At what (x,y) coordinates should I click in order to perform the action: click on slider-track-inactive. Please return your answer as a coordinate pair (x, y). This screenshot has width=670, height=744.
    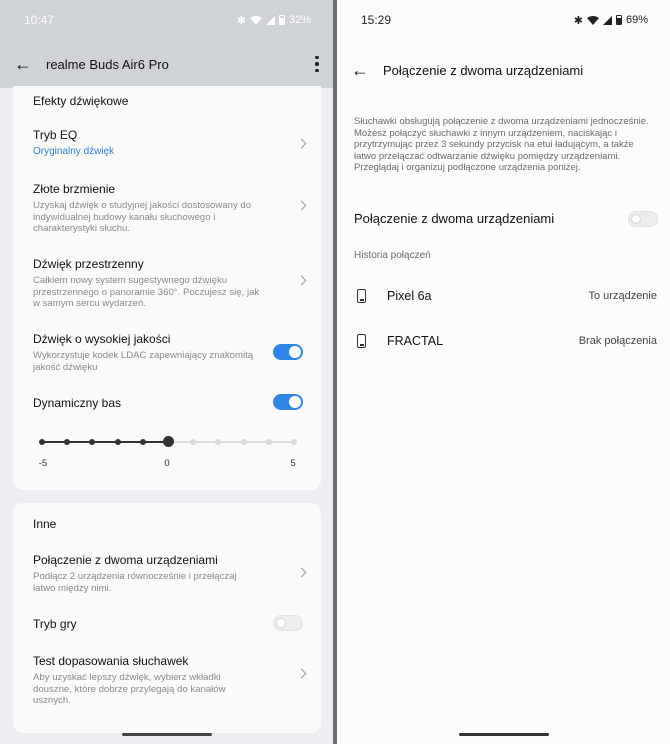
    Looking at the image, I should click on (231, 442).